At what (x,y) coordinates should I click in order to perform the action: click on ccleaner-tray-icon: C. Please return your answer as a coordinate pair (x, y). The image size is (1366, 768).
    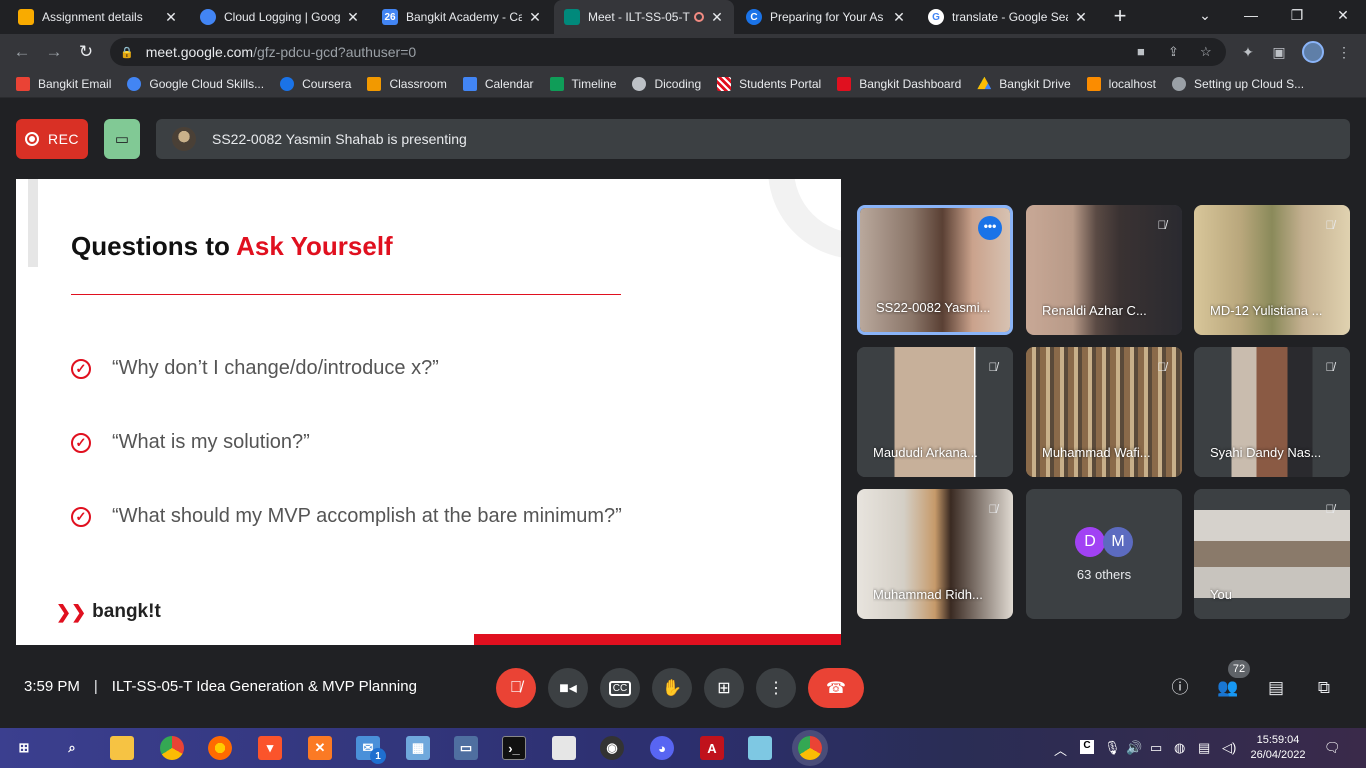
    Looking at the image, I should click on (1087, 747).